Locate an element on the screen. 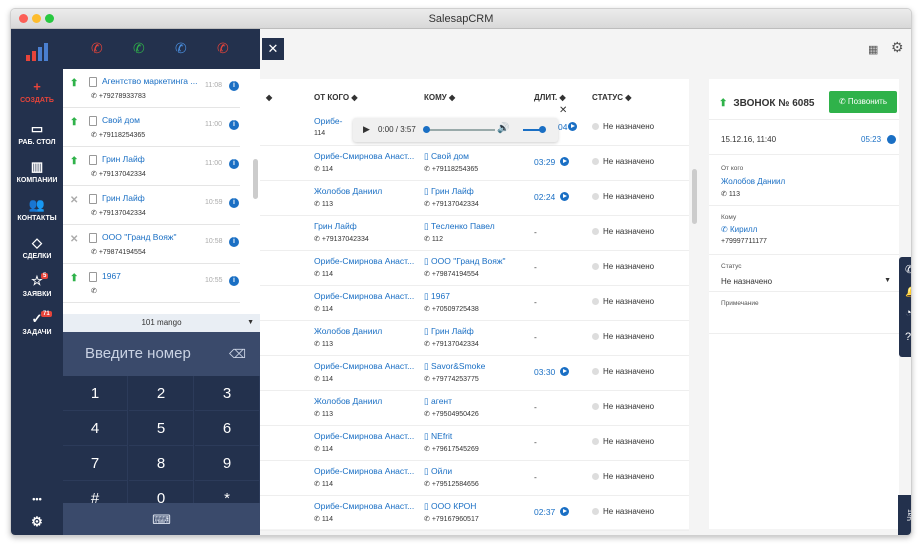 This screenshot has height=545, width=921. grid-view-icon: ▦ is located at coordinates (873, 49).